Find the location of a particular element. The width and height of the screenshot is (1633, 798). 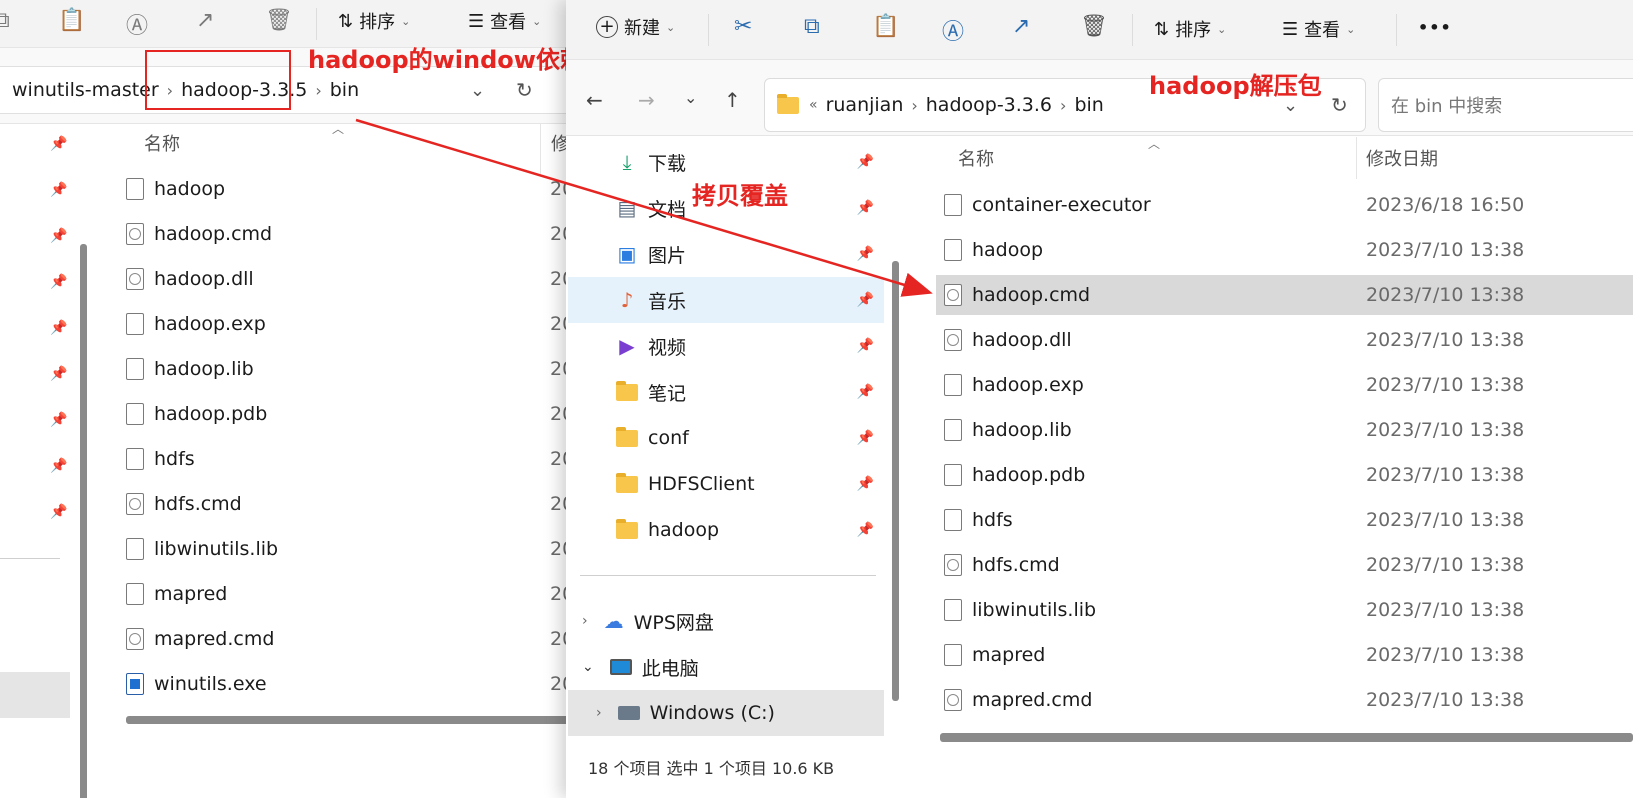

new-button: + 新建 ⌄ is located at coordinates (635, 27).